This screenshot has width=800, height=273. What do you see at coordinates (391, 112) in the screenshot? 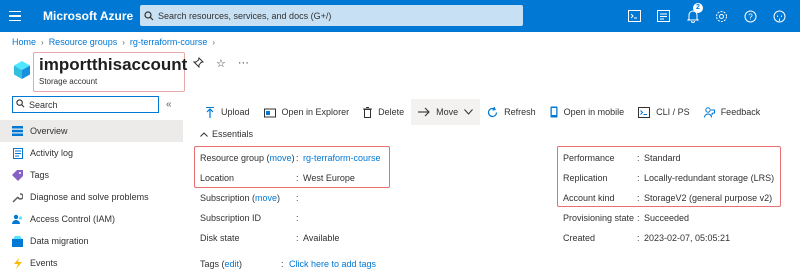
I see `delete-label: Delete` at bounding box center [391, 112].